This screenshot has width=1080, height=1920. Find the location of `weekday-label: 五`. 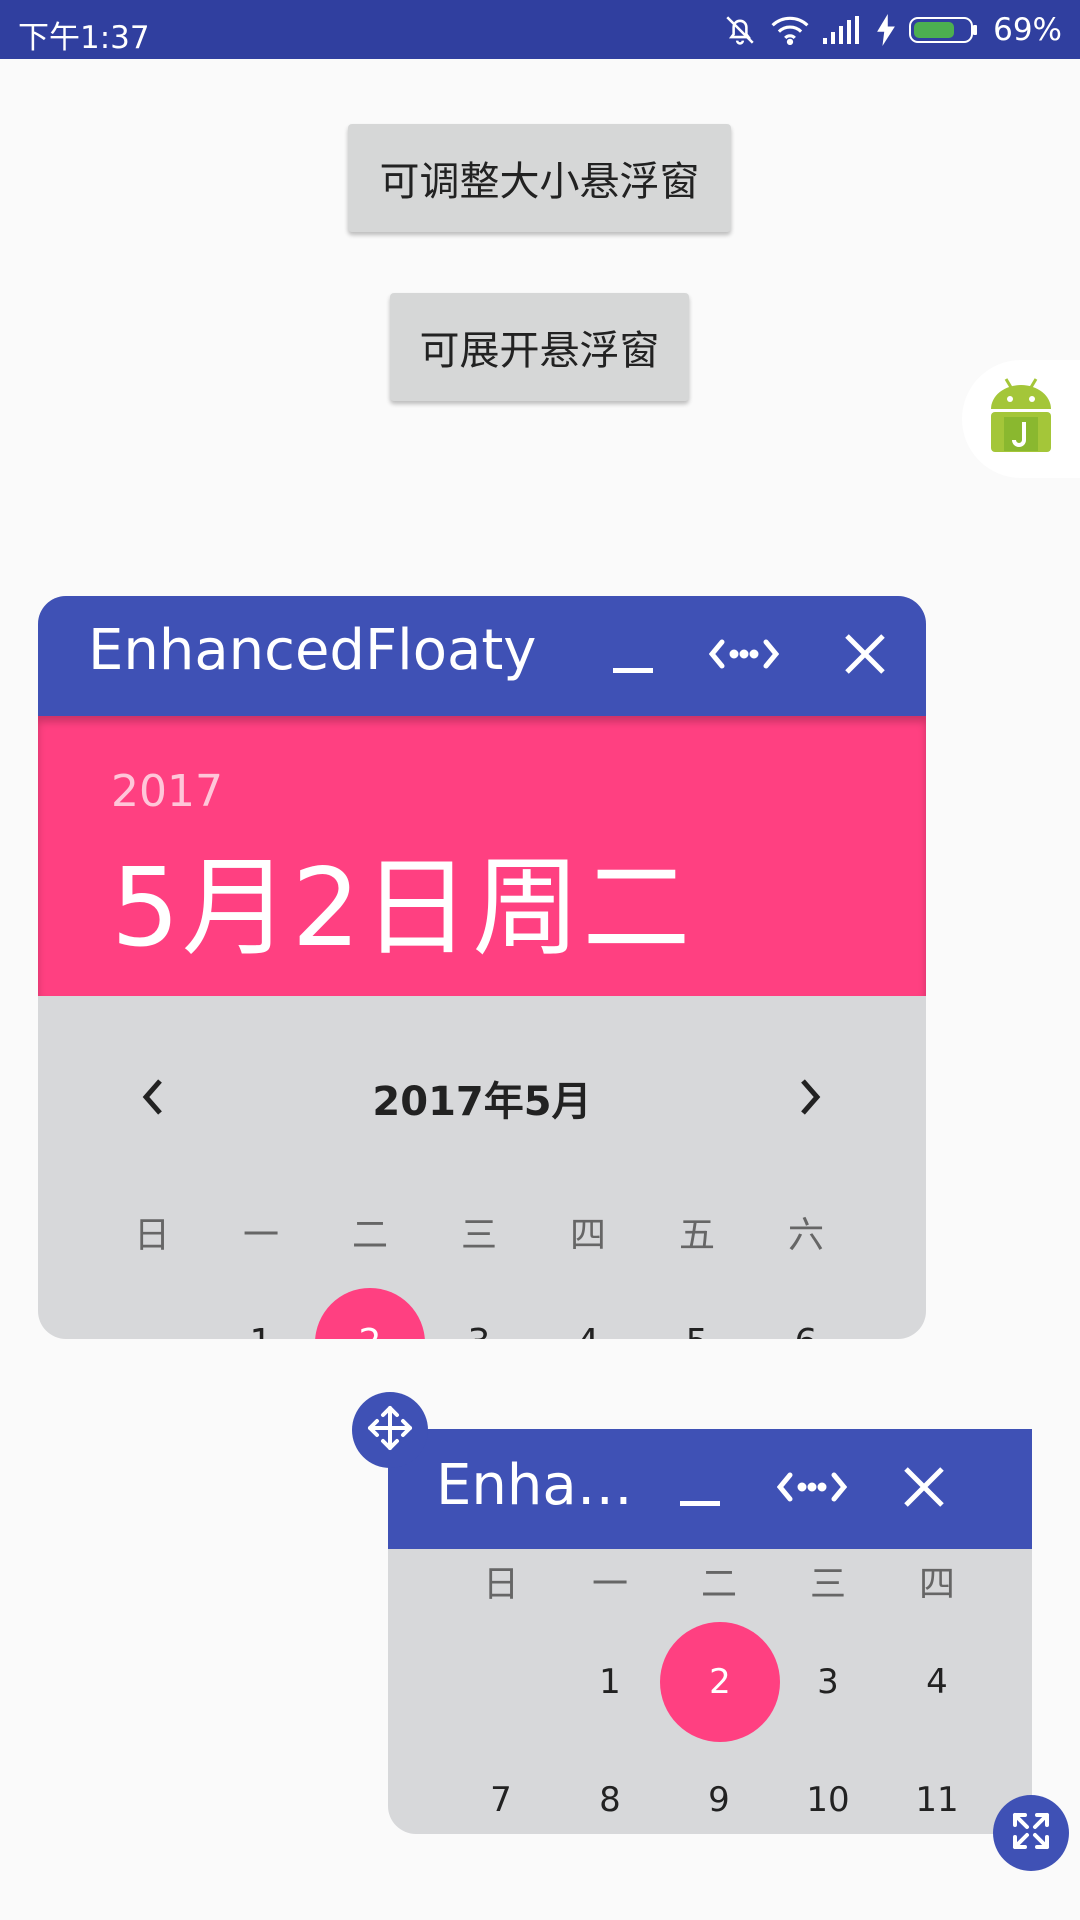

weekday-label: 五 is located at coordinates (696, 1235).